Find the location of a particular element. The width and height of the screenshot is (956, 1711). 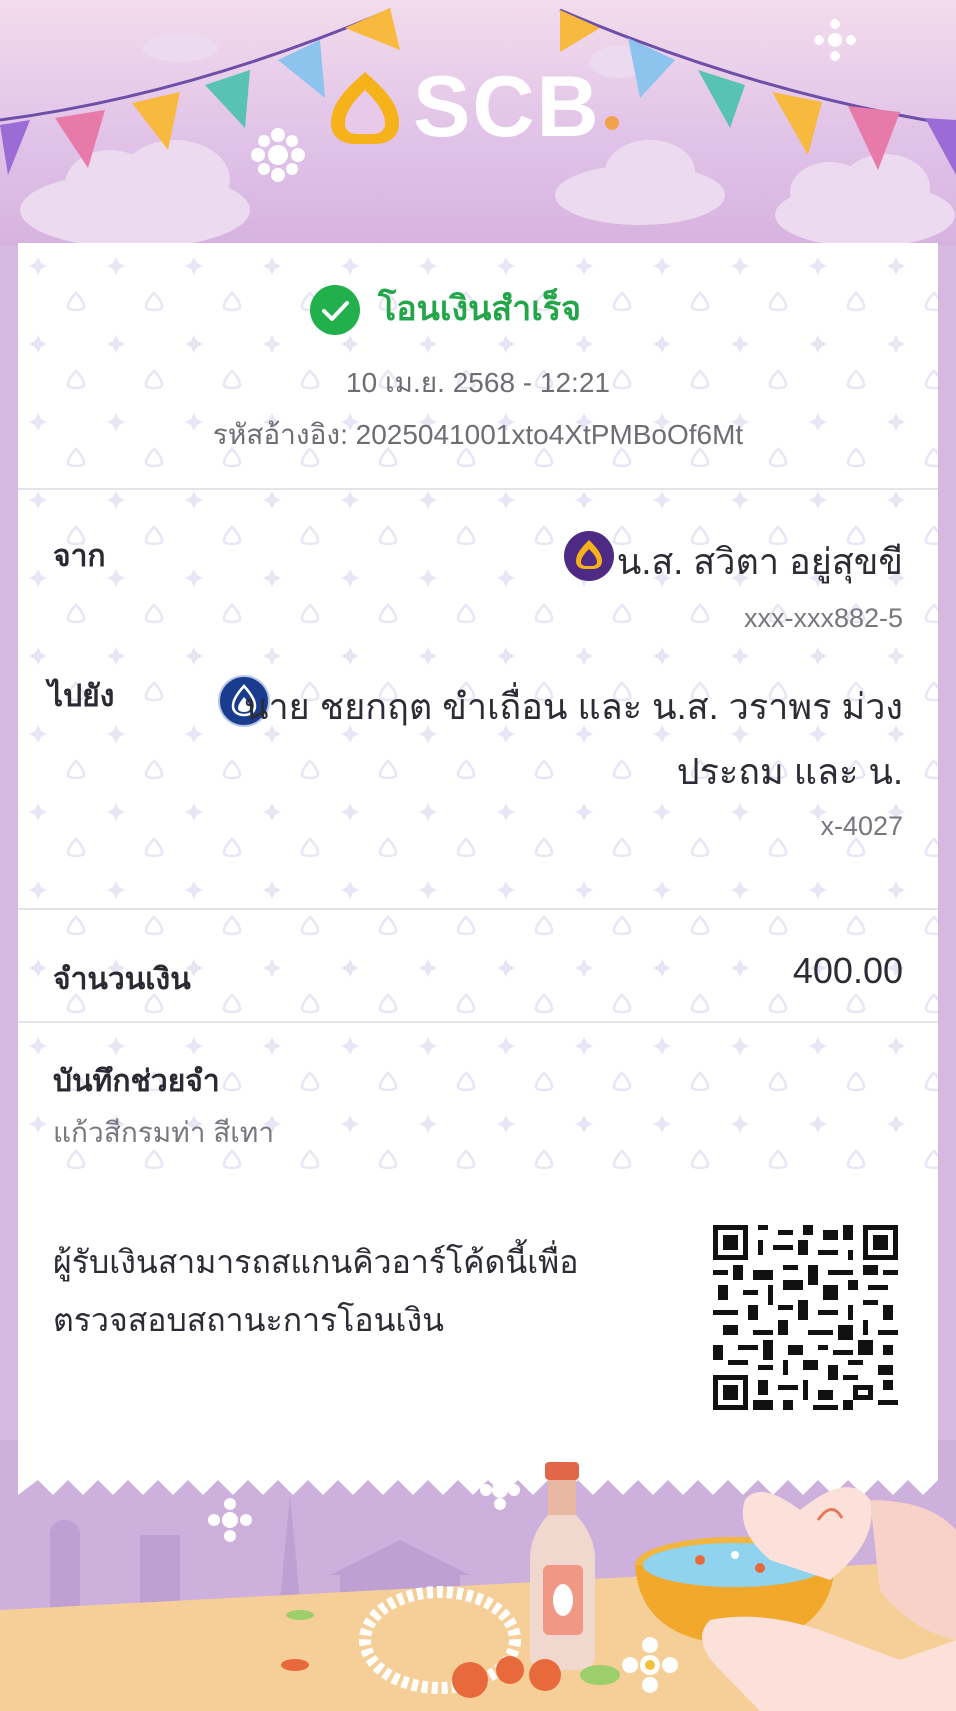

amount-label: จำนวนเงิน is located at coordinates (122, 979).